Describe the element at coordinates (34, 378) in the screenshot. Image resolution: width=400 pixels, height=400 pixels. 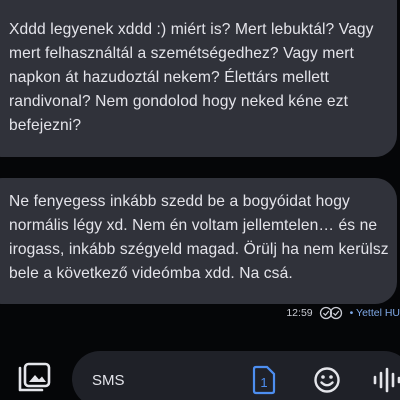
I see `gallery-attach-icon` at that location.